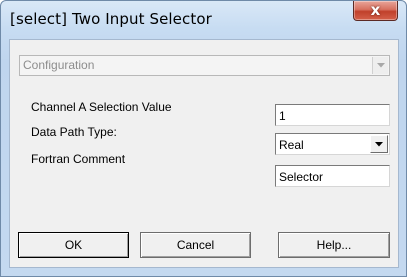  I want to click on data-path-type-dropdown: Real, so click(332, 144).